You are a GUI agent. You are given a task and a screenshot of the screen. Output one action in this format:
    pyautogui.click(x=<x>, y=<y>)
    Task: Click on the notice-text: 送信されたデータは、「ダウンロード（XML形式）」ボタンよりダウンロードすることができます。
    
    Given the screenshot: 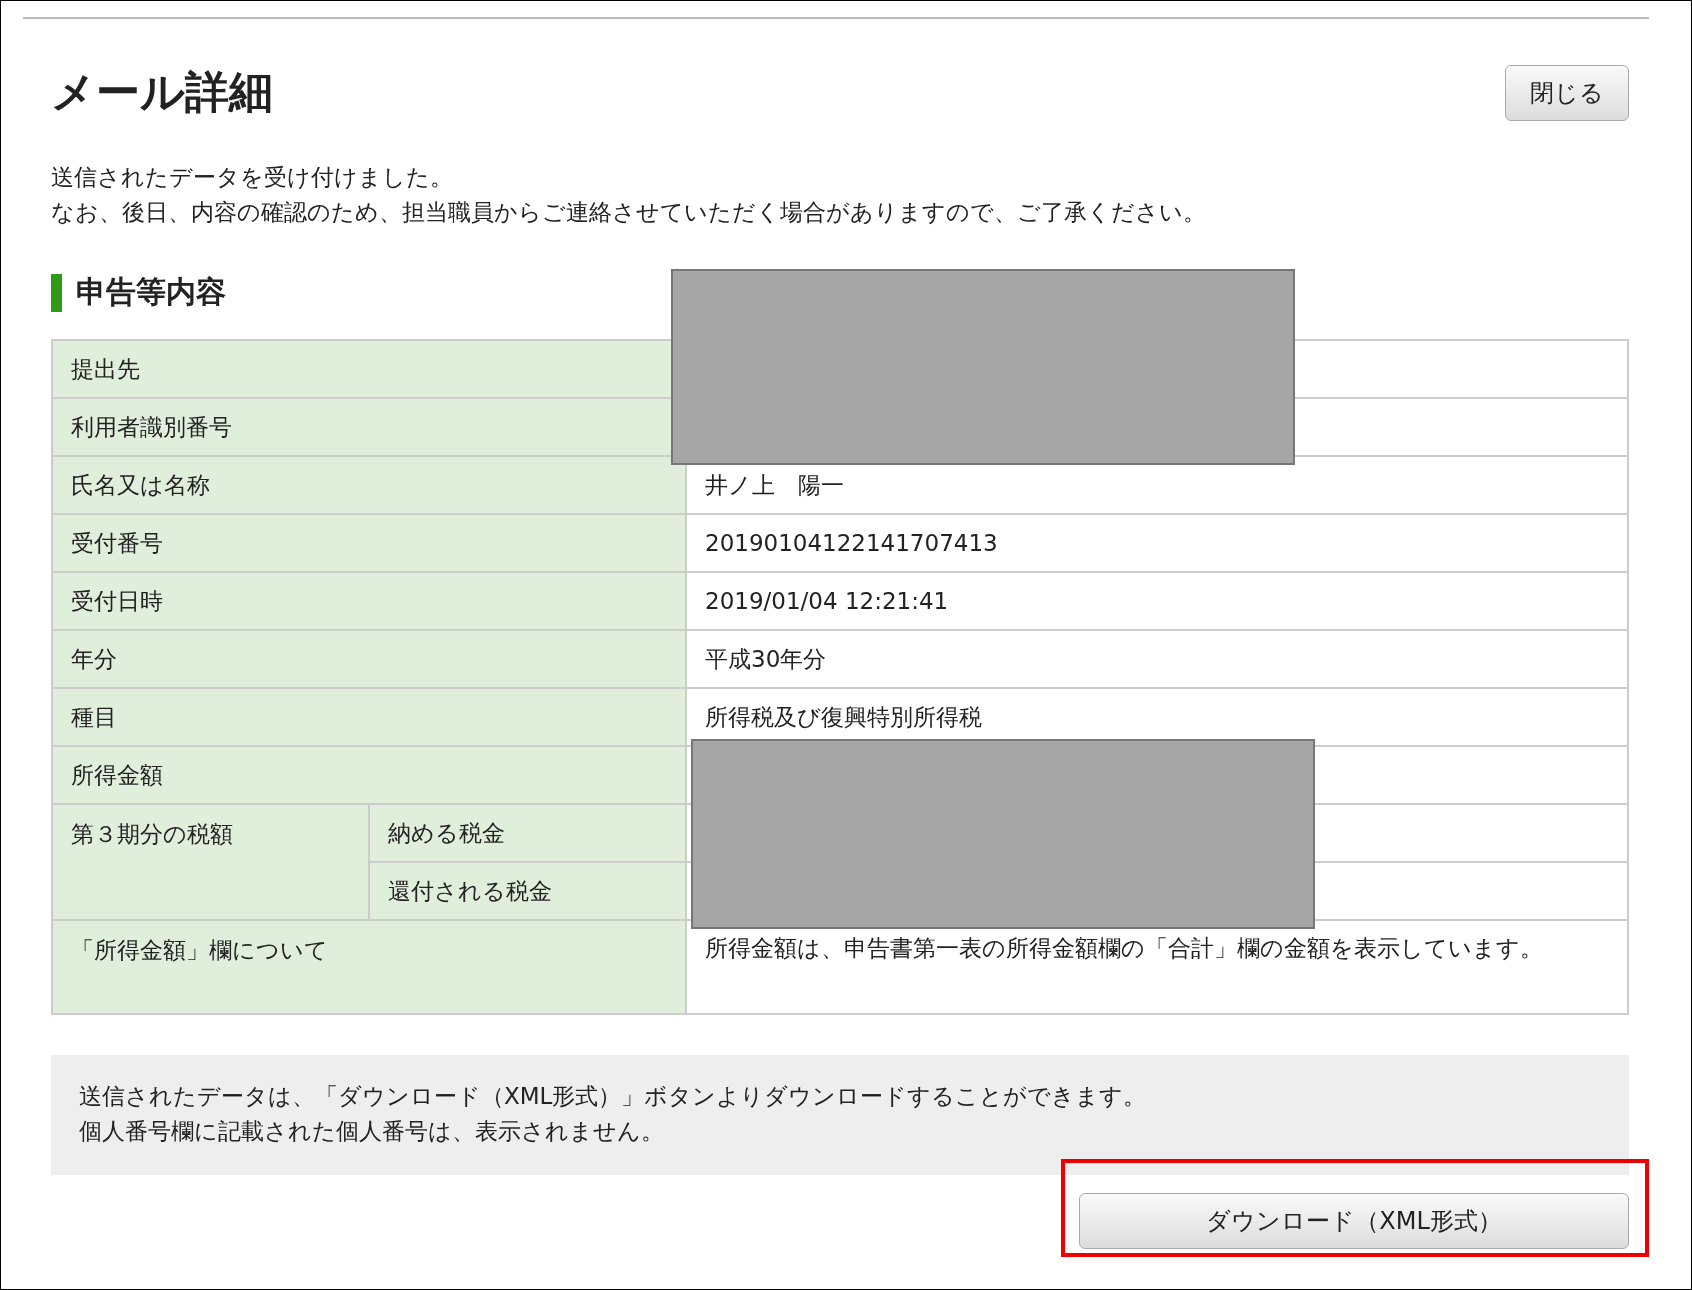 What is the action you would take?
    pyautogui.click(x=613, y=1096)
    